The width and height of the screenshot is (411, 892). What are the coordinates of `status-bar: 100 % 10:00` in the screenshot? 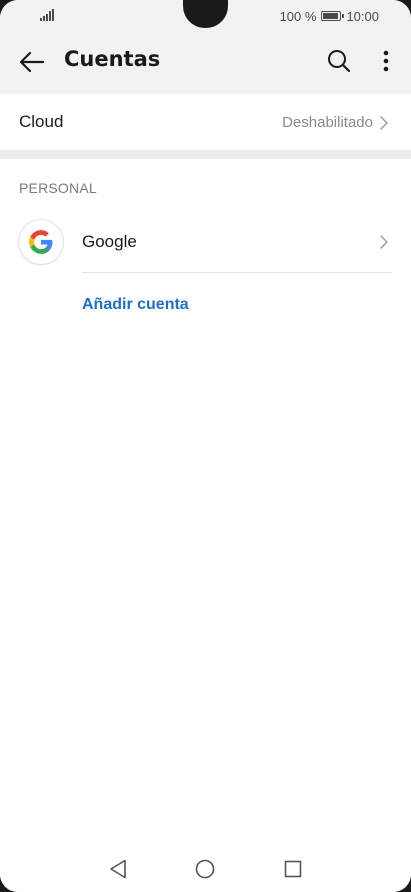 It's located at (205, 16).